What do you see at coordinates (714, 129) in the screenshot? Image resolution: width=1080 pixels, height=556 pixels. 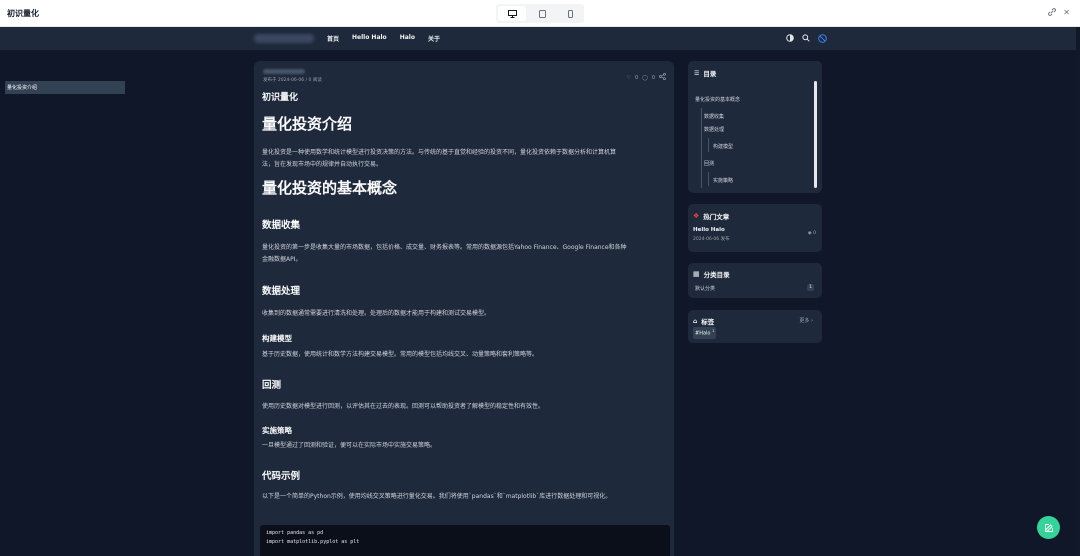 I see `toc-item-data-processing: 数据处理` at bounding box center [714, 129].